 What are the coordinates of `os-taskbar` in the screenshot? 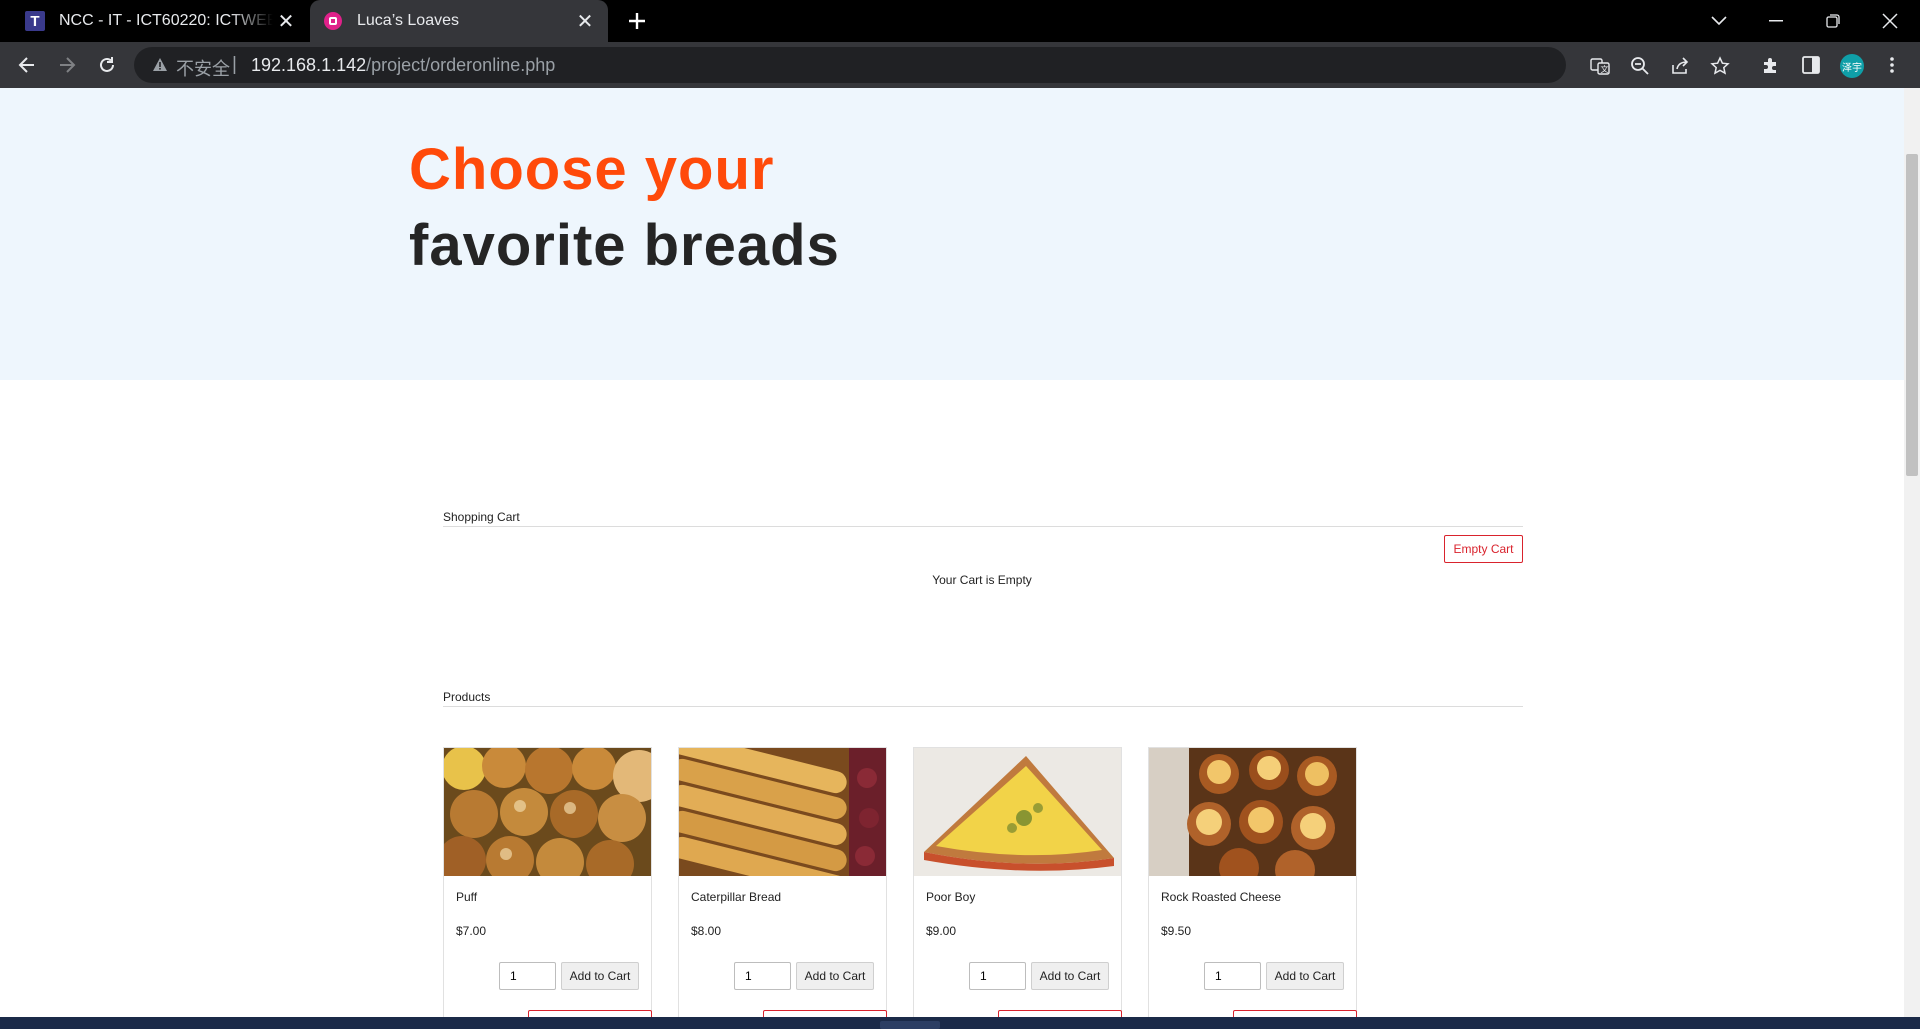 It's located at (960, 1023).